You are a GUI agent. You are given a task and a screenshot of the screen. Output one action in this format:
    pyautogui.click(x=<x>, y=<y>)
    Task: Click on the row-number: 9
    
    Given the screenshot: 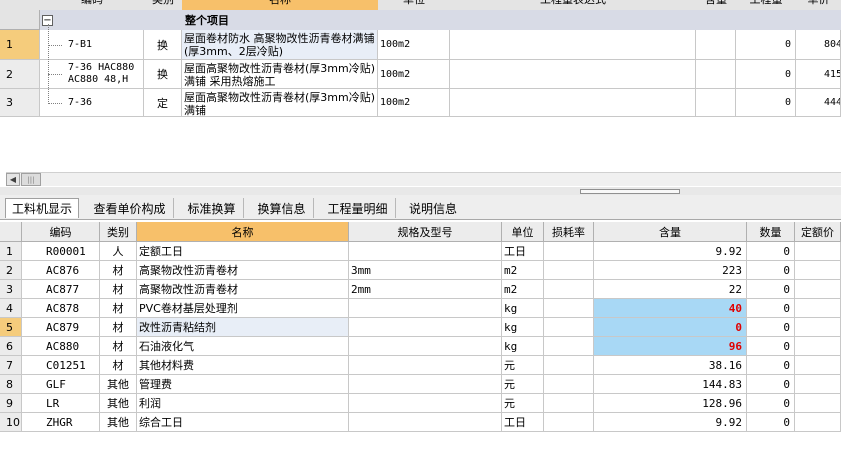 What is the action you would take?
    pyautogui.click(x=11, y=403)
    